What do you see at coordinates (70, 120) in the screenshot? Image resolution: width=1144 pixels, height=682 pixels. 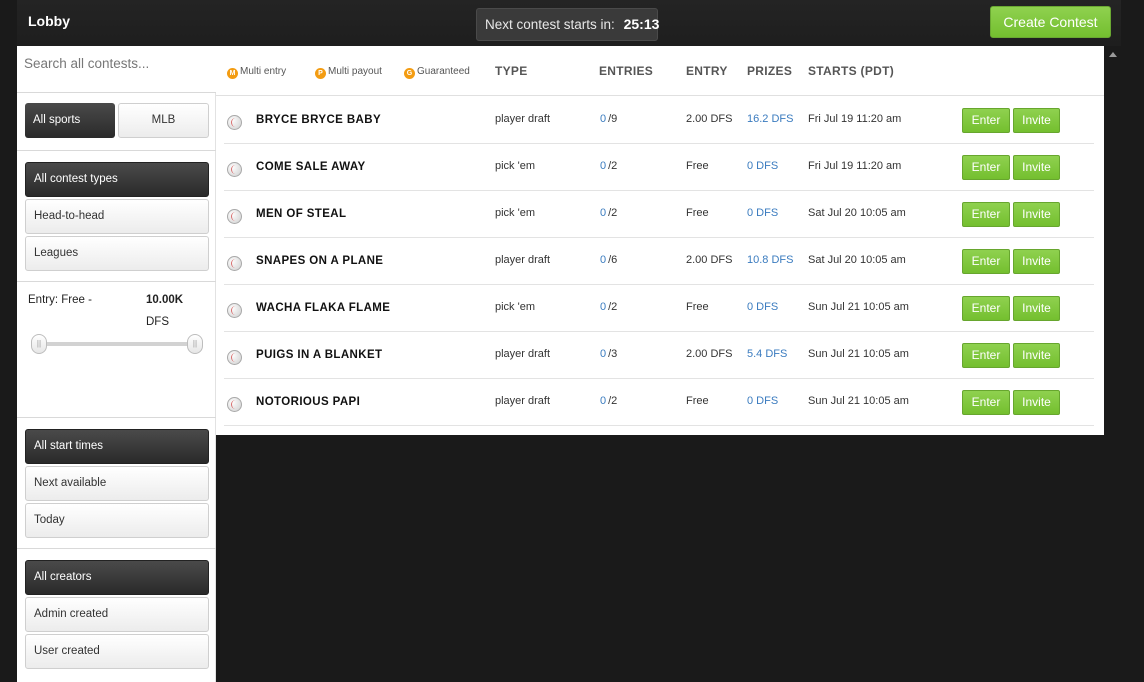 I see `filter-all-sports: All sports` at bounding box center [70, 120].